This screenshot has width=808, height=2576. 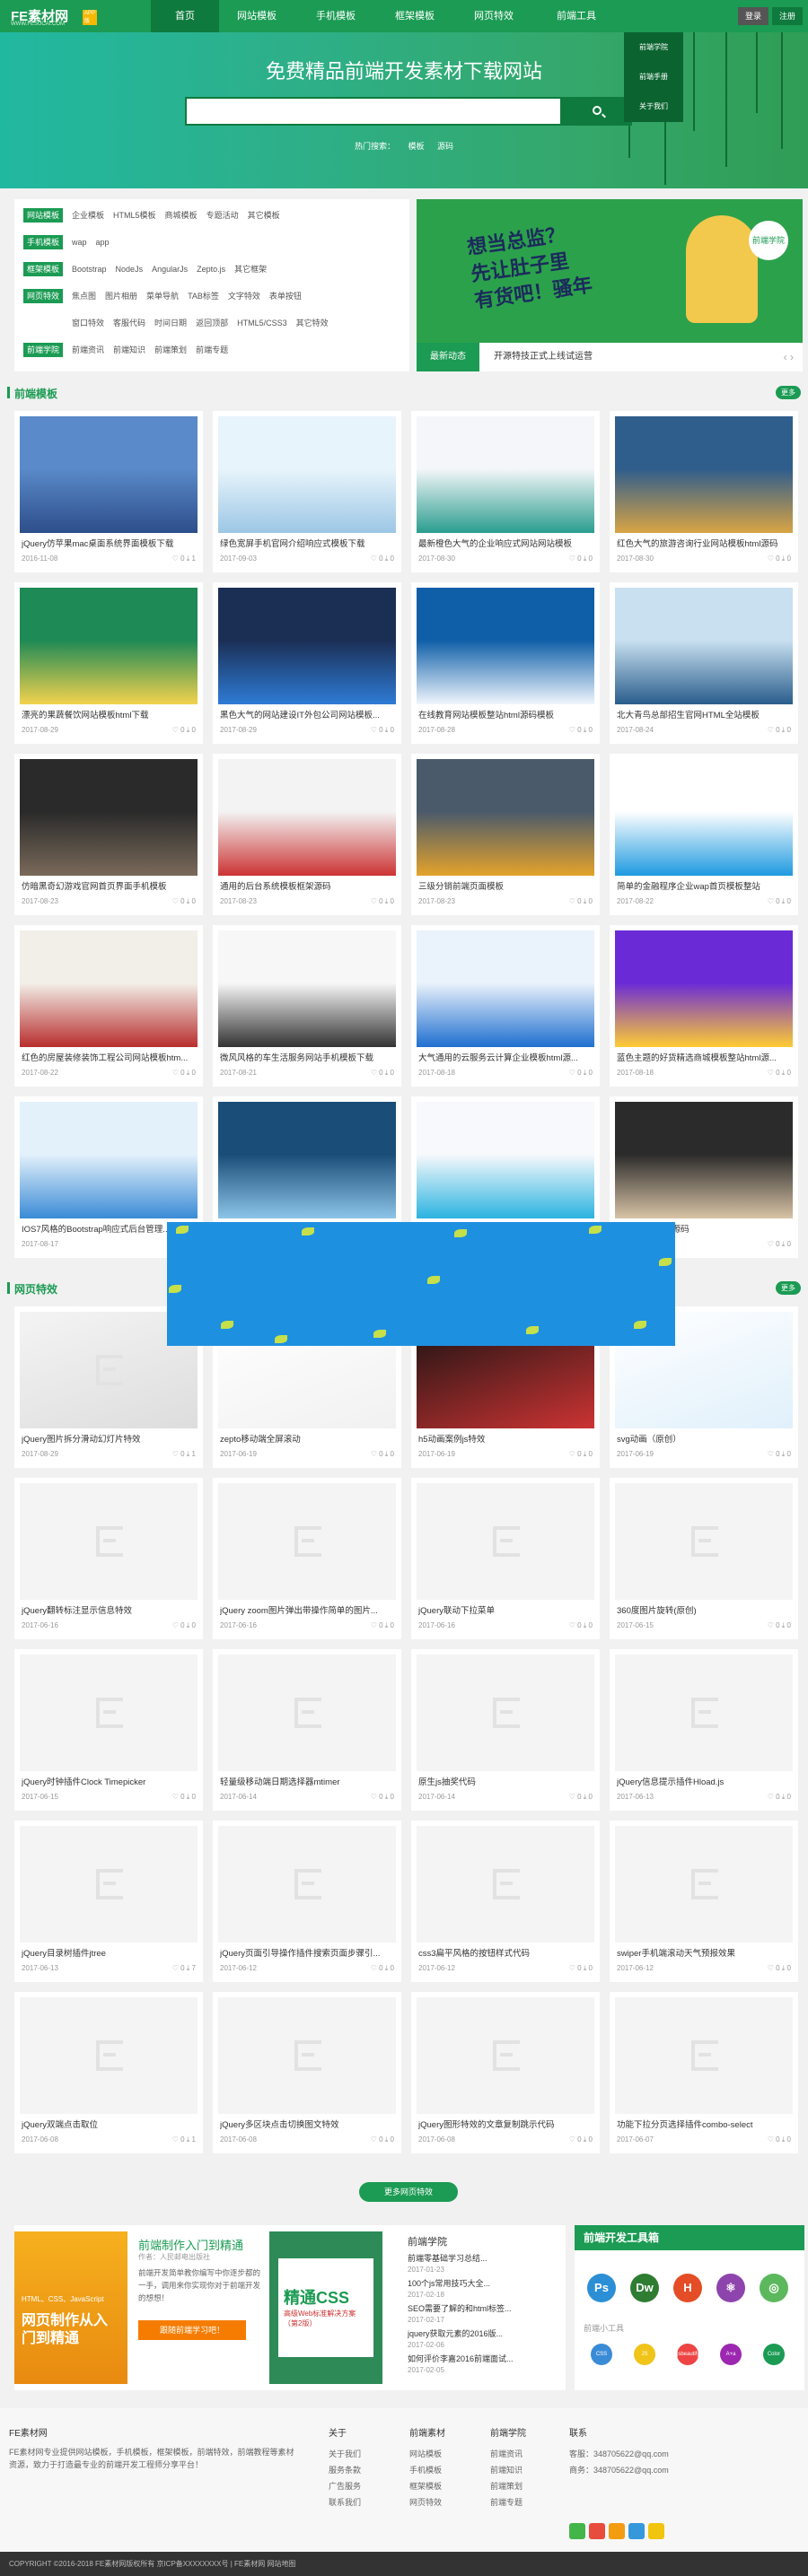 I want to click on effect-card: jQuery联动下拉菜单 2017-06-16 ♡ 0 ⤓ 0, so click(x=506, y=1559).